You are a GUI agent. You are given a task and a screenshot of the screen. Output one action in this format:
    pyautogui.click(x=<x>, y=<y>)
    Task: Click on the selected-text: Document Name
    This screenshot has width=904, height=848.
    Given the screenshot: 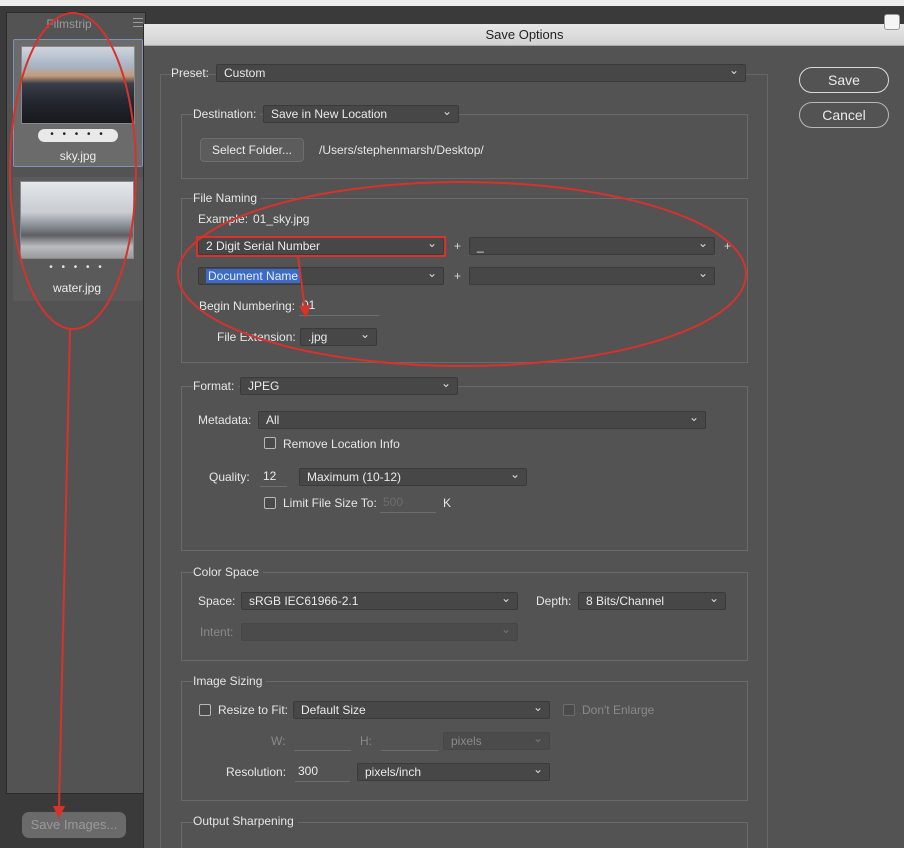 What is the action you would take?
    pyautogui.click(x=253, y=276)
    